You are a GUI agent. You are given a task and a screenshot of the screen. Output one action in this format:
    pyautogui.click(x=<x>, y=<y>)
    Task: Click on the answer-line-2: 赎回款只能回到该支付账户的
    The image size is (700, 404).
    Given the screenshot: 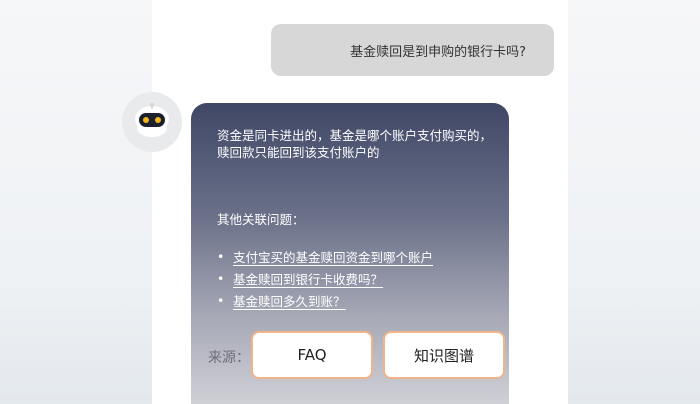 What is the action you would take?
    pyautogui.click(x=298, y=152)
    